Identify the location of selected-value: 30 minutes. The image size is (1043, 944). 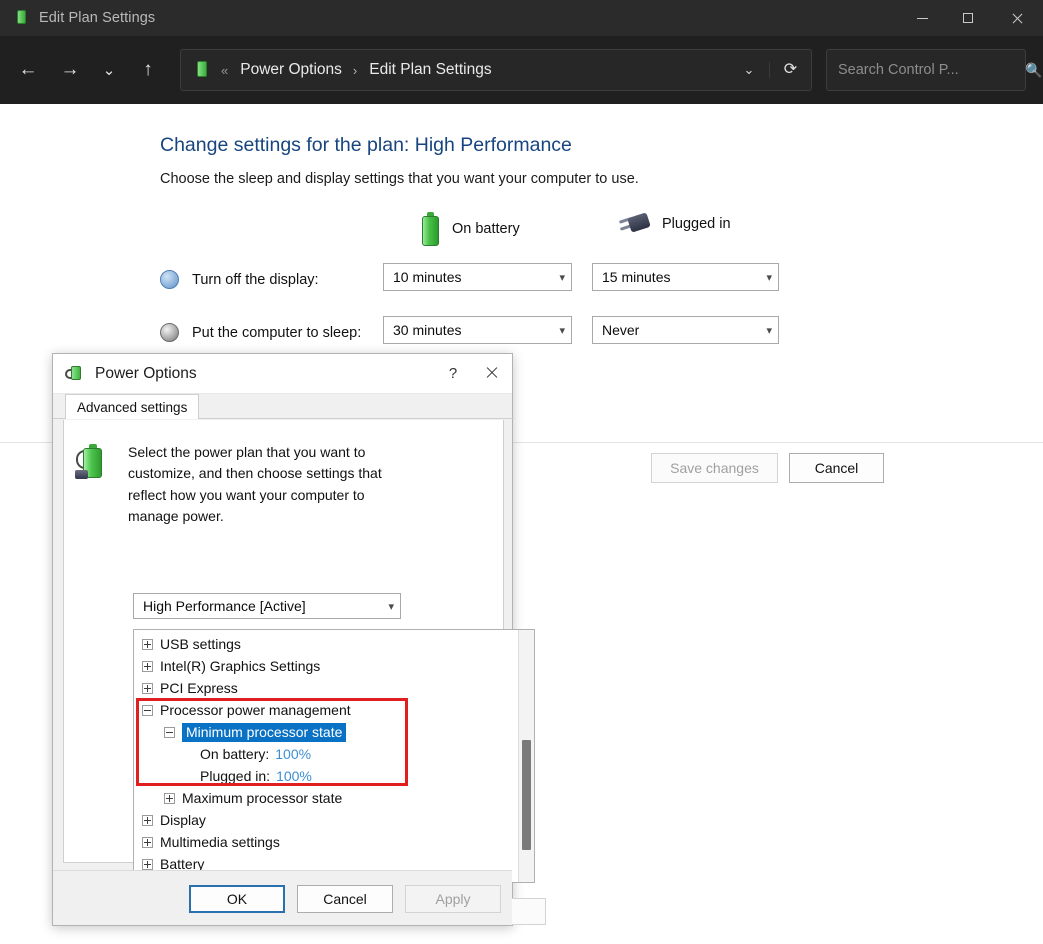
(427, 330).